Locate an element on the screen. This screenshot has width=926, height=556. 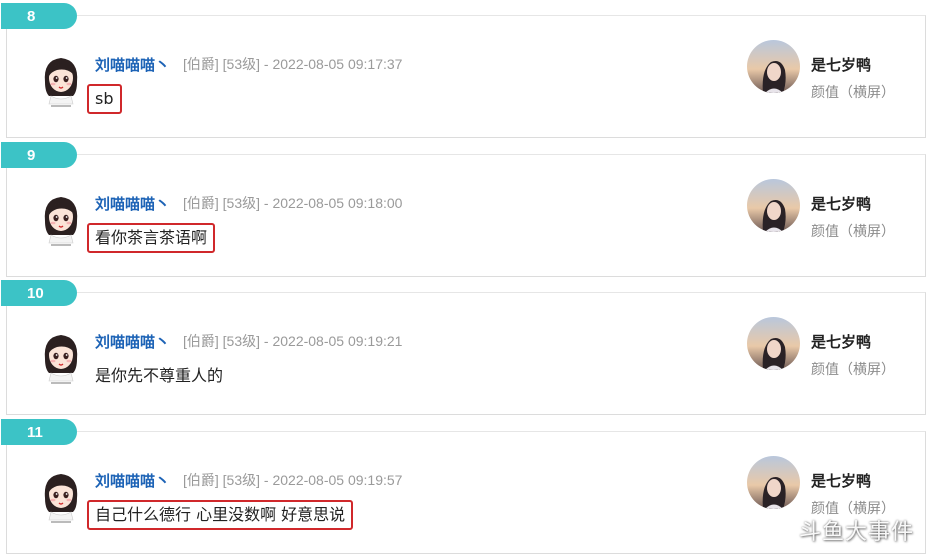
comment-message: 自己什么德行 心里没数啊 好意思说 is located at coordinates (220, 515).